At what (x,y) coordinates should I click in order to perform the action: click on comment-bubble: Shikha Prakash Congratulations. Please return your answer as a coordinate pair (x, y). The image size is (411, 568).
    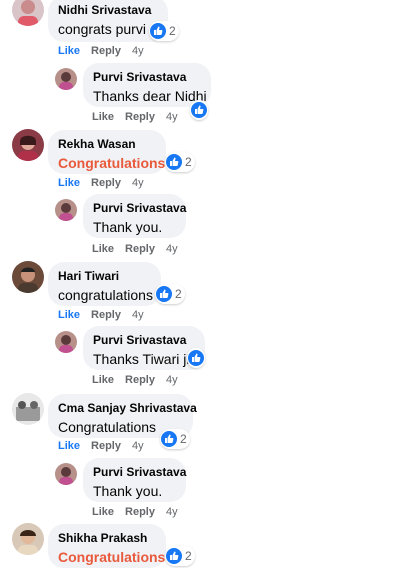
    Looking at the image, I should click on (107, 546).